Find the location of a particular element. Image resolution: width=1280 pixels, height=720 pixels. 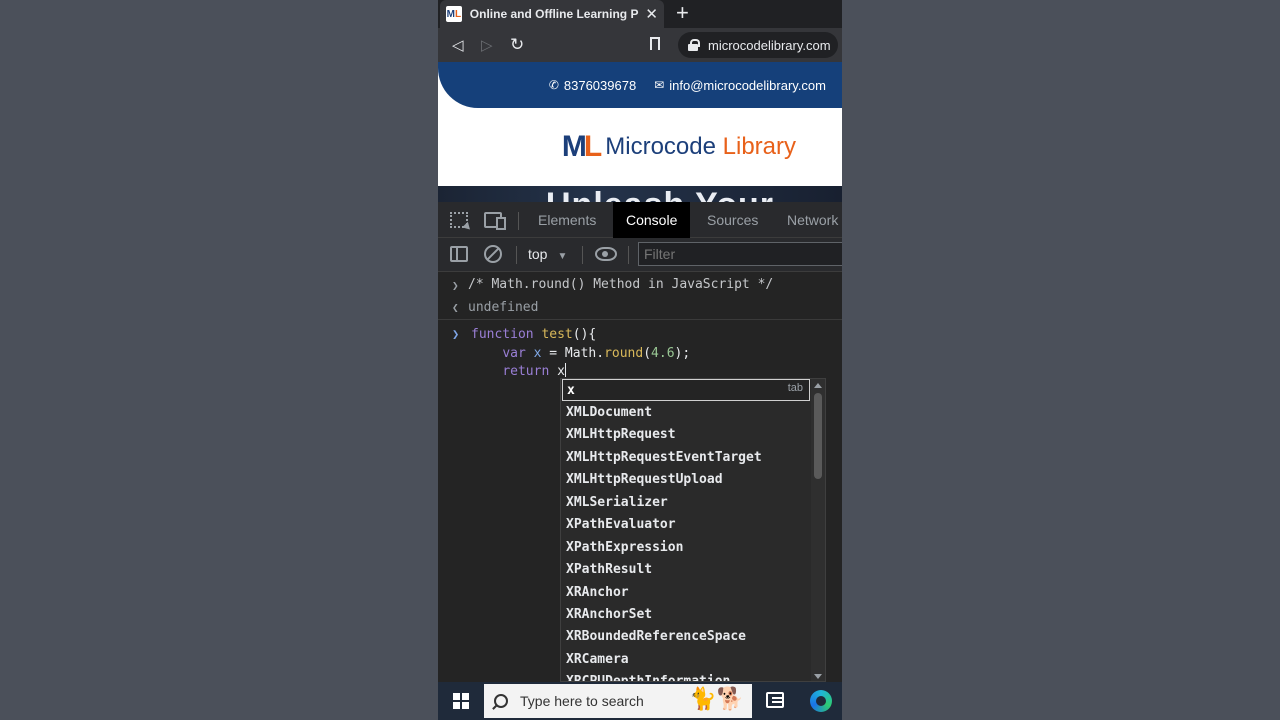

task-view-icon is located at coordinates (775, 700).